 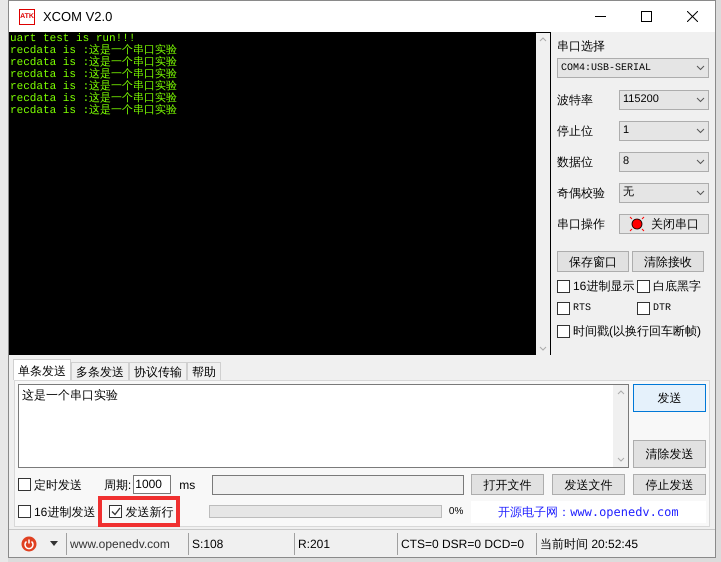 I want to click on button: 清除接收, so click(x=668, y=261).